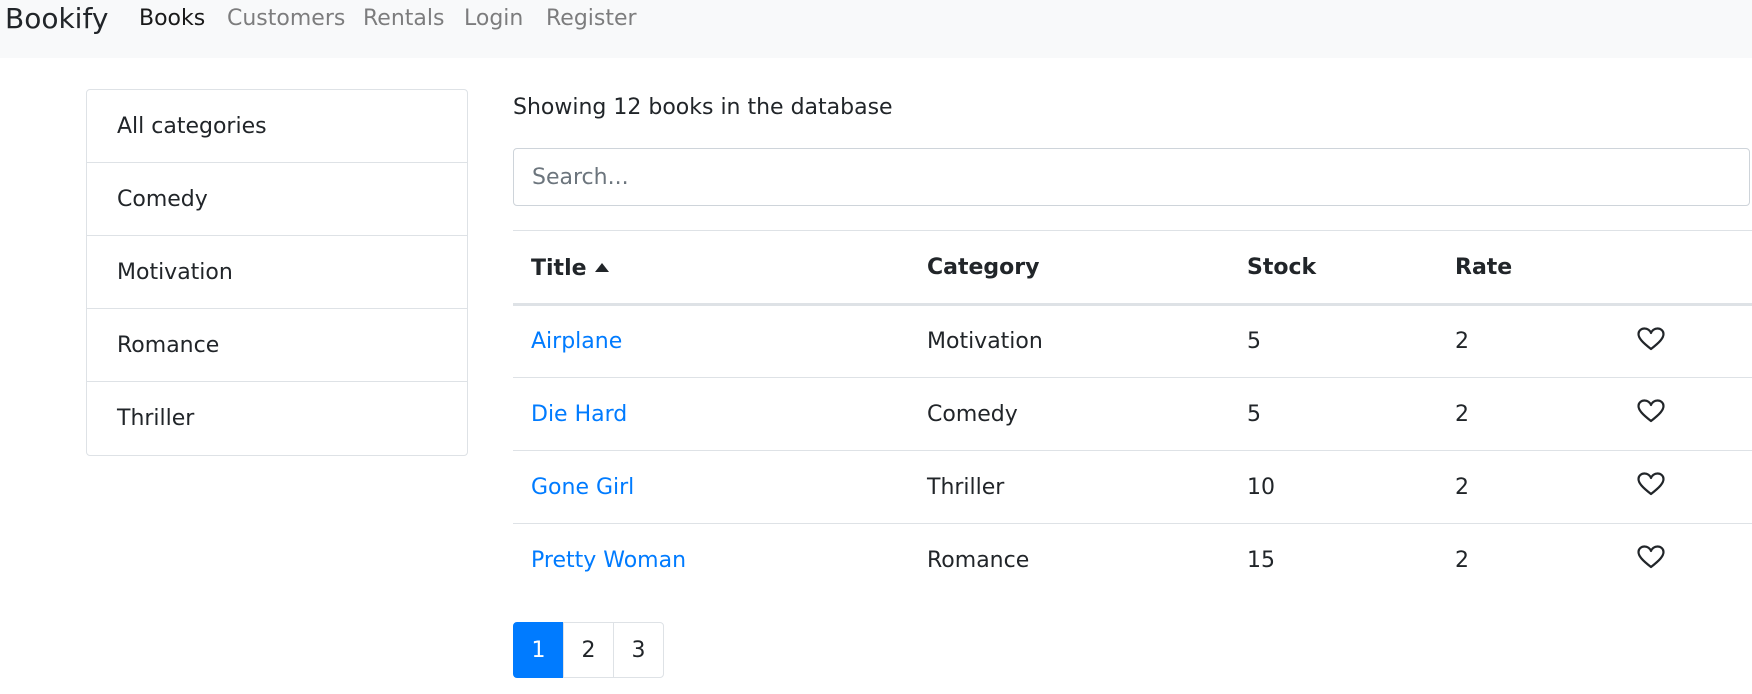  I want to click on column-header-stock: Stock, so click(1333, 268).